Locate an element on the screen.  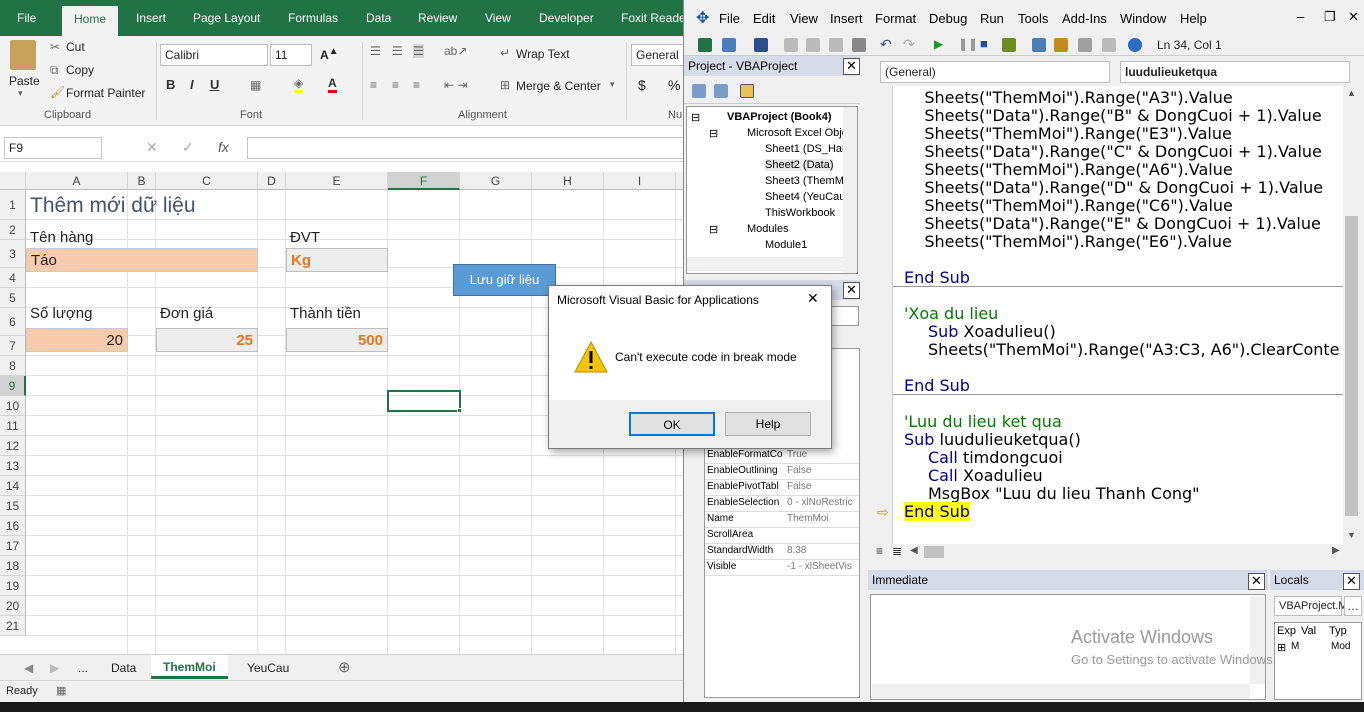
property-value: -1 - xlSheetVis is located at coordinates (823, 566).